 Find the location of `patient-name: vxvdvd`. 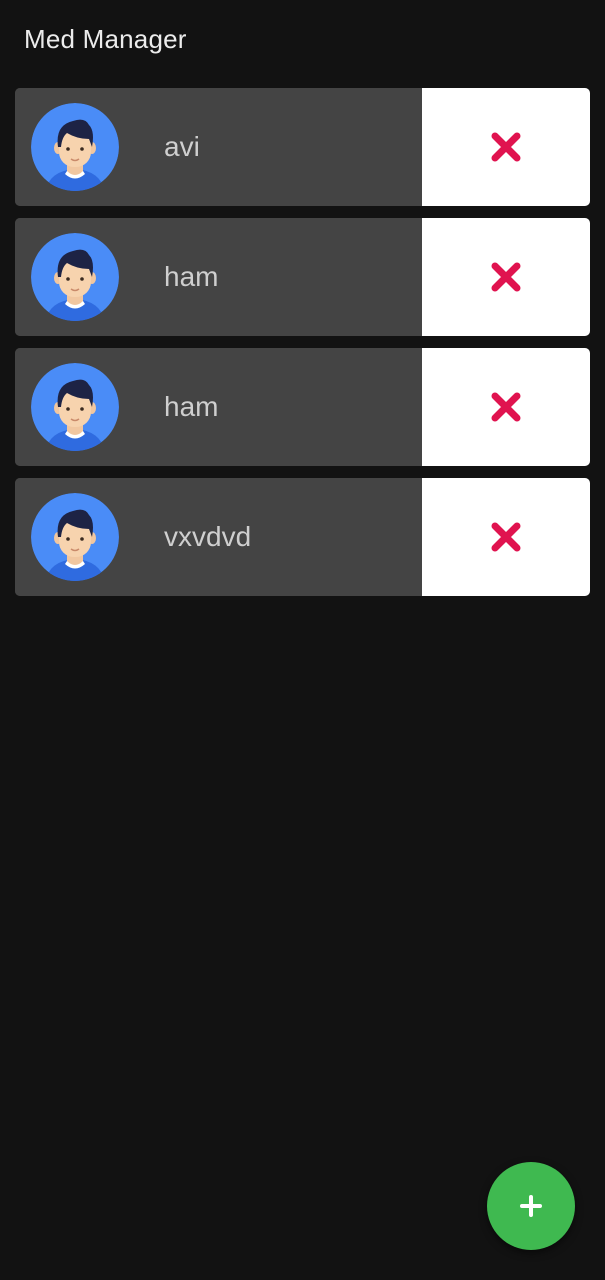

patient-name: vxvdvd is located at coordinates (208, 536).